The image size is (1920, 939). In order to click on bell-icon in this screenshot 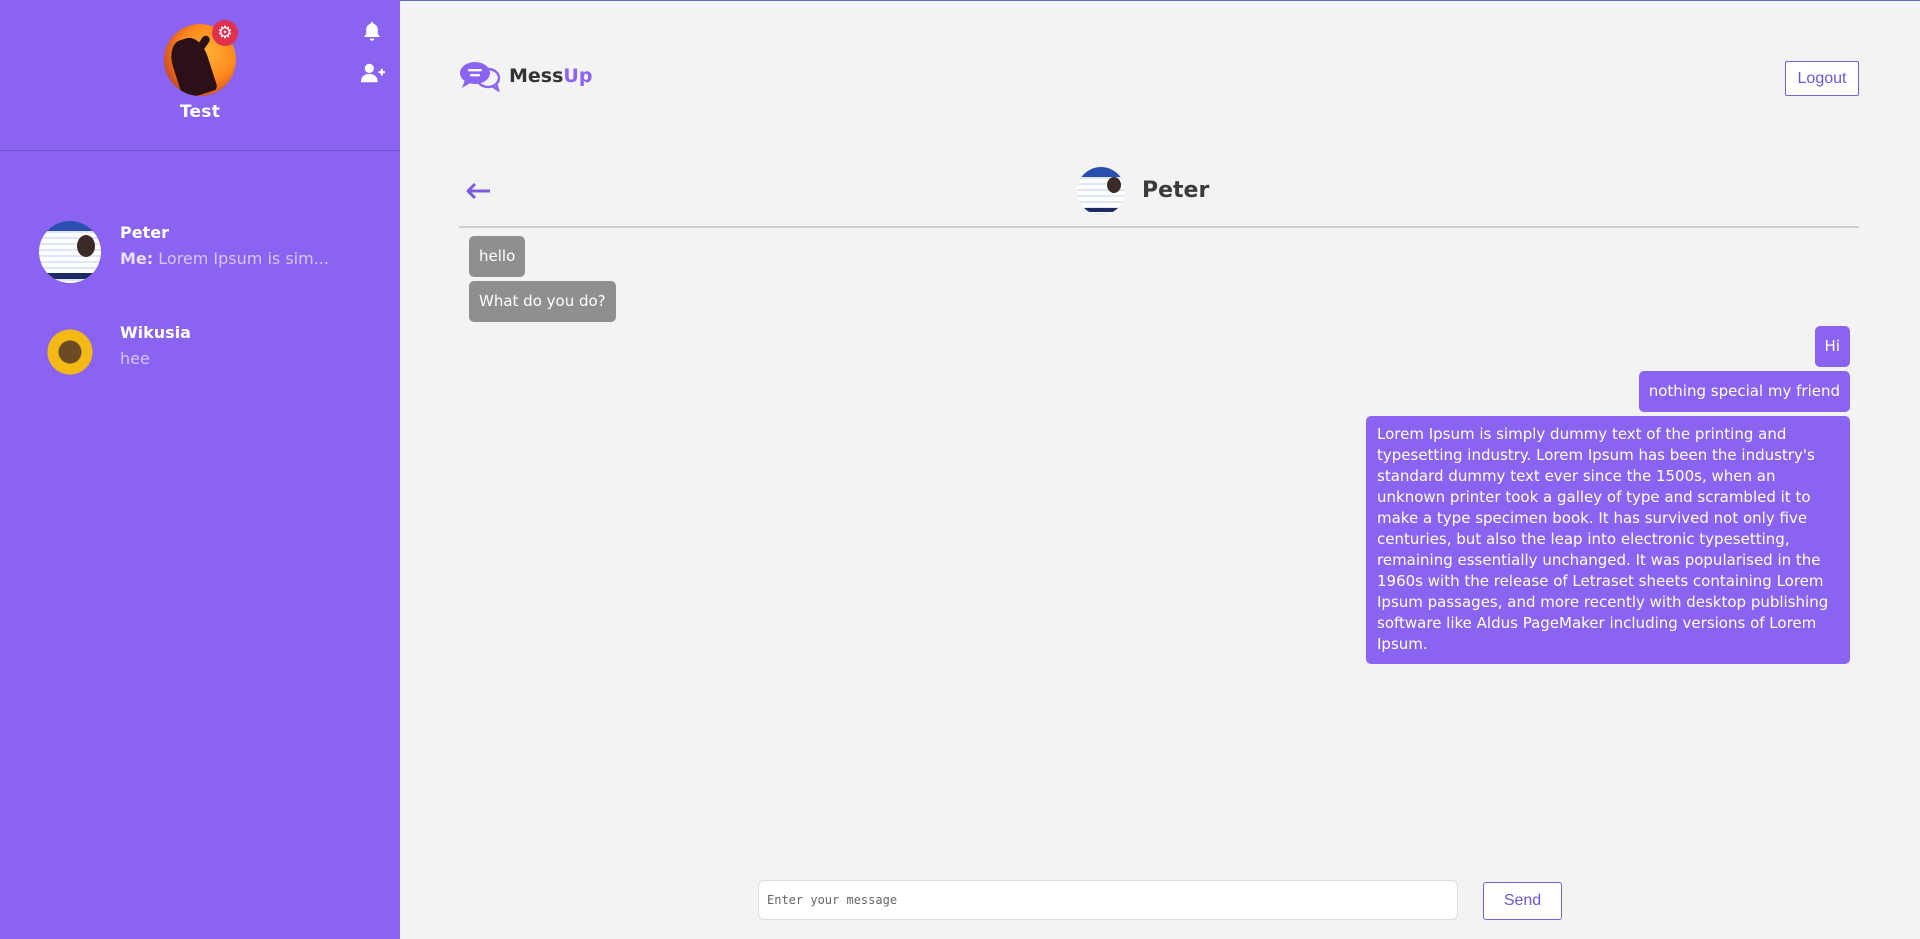, I will do `click(372, 31)`.